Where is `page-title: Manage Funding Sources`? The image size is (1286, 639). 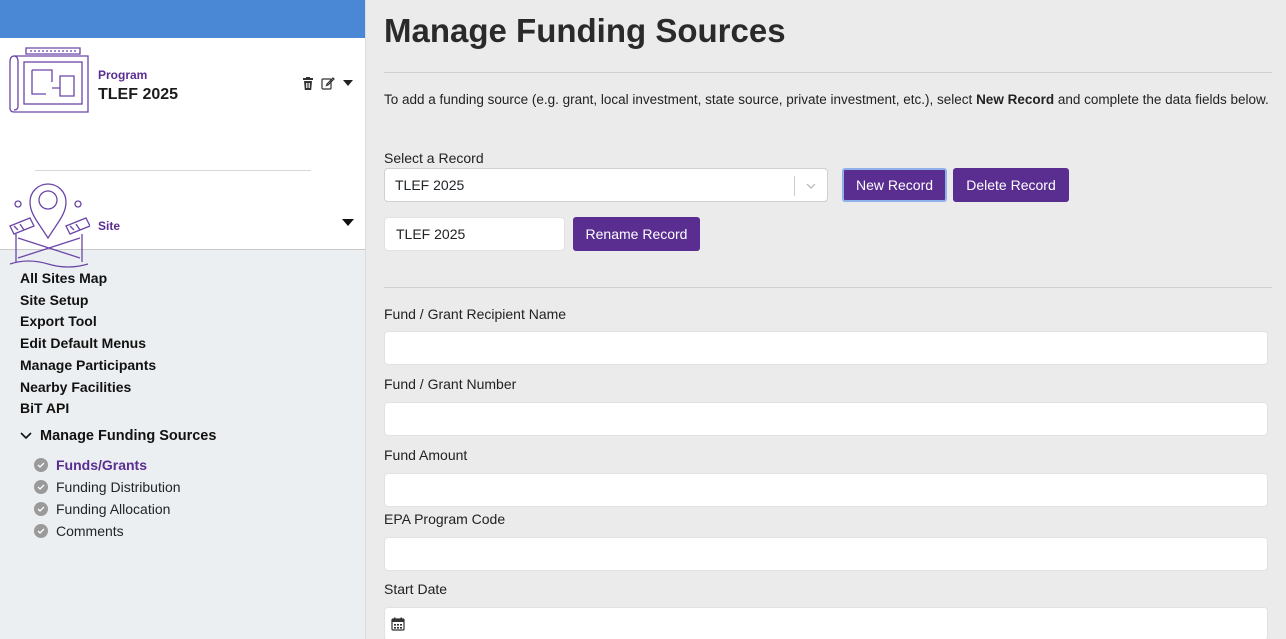
page-title: Manage Funding Sources is located at coordinates (585, 30).